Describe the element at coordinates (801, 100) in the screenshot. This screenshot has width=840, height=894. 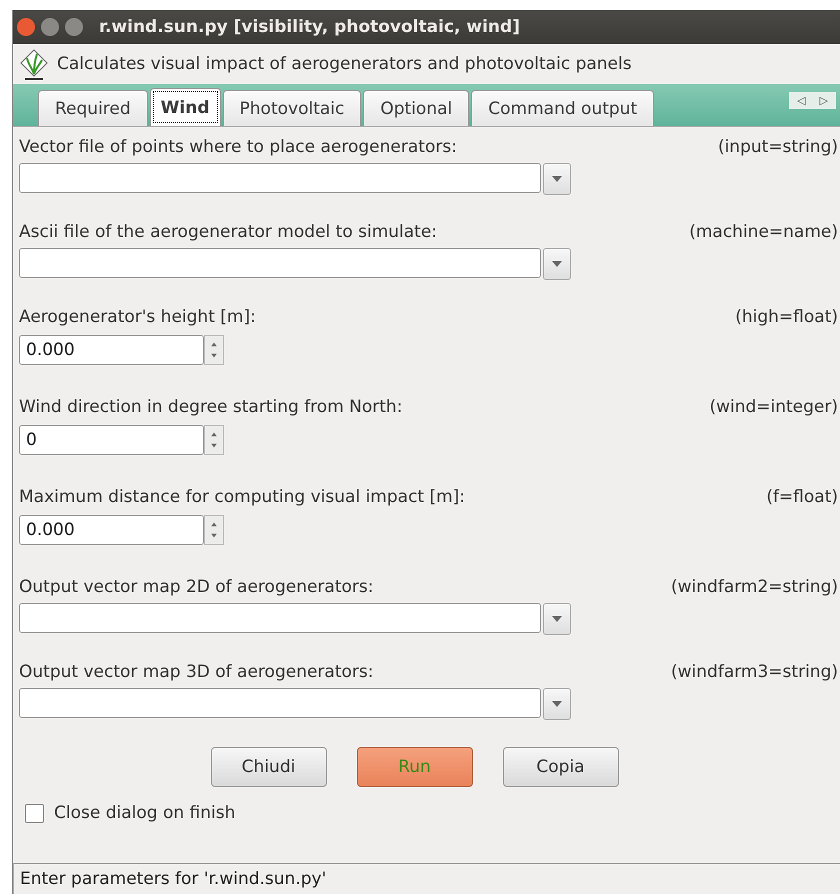
I see `scroll-left-button: ◁` at that location.